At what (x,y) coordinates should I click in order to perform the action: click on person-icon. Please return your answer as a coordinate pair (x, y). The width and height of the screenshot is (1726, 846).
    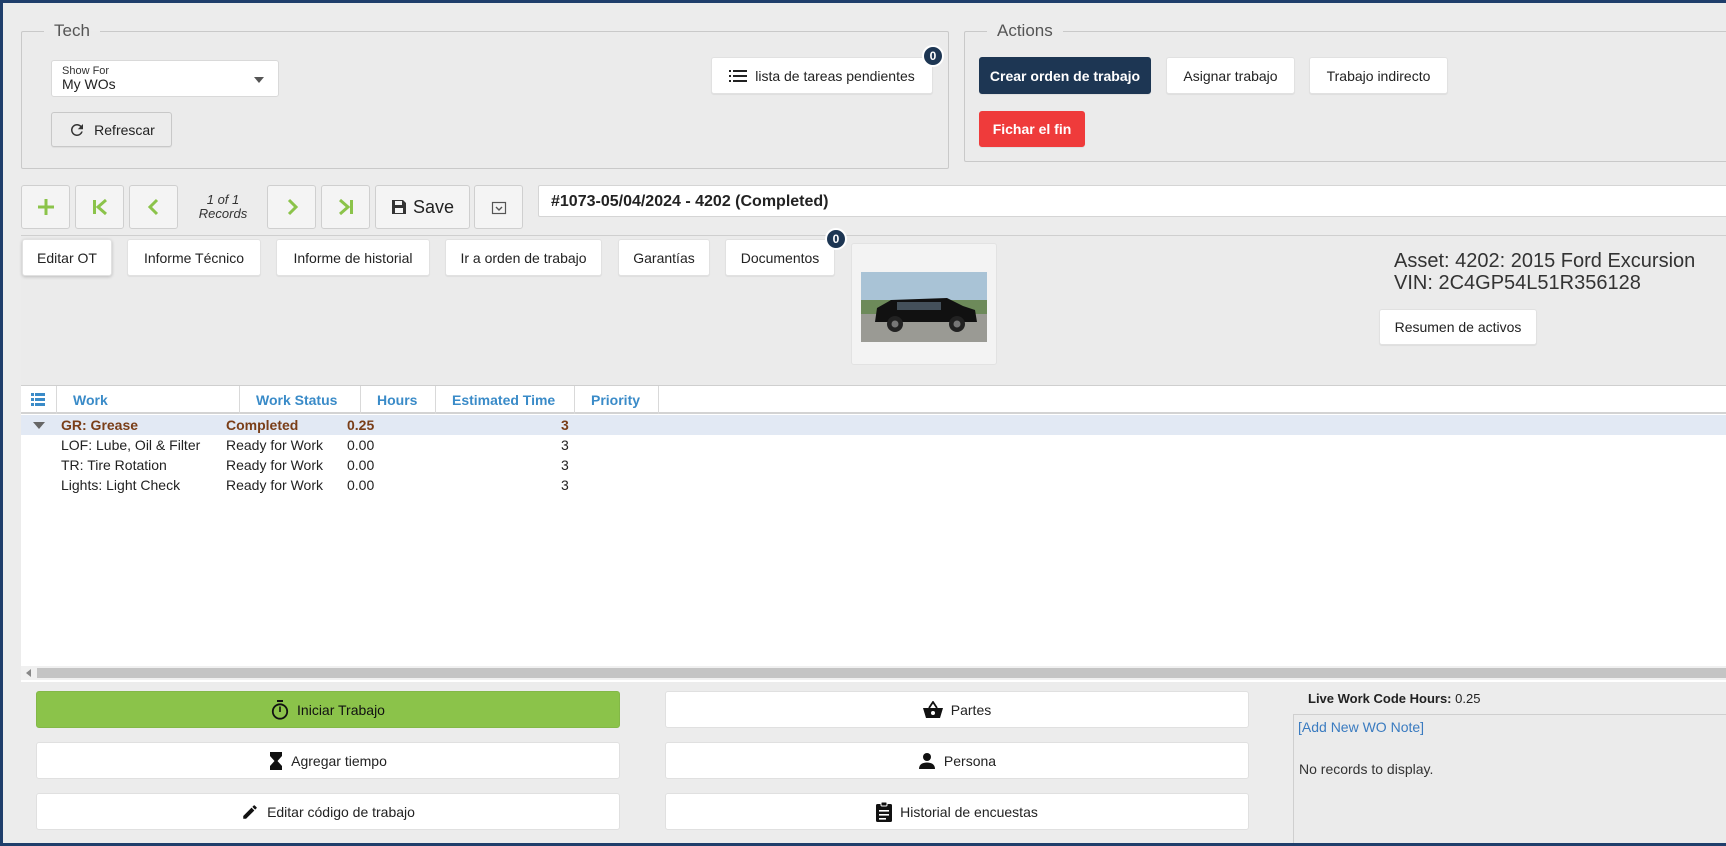
    Looking at the image, I should click on (926, 760).